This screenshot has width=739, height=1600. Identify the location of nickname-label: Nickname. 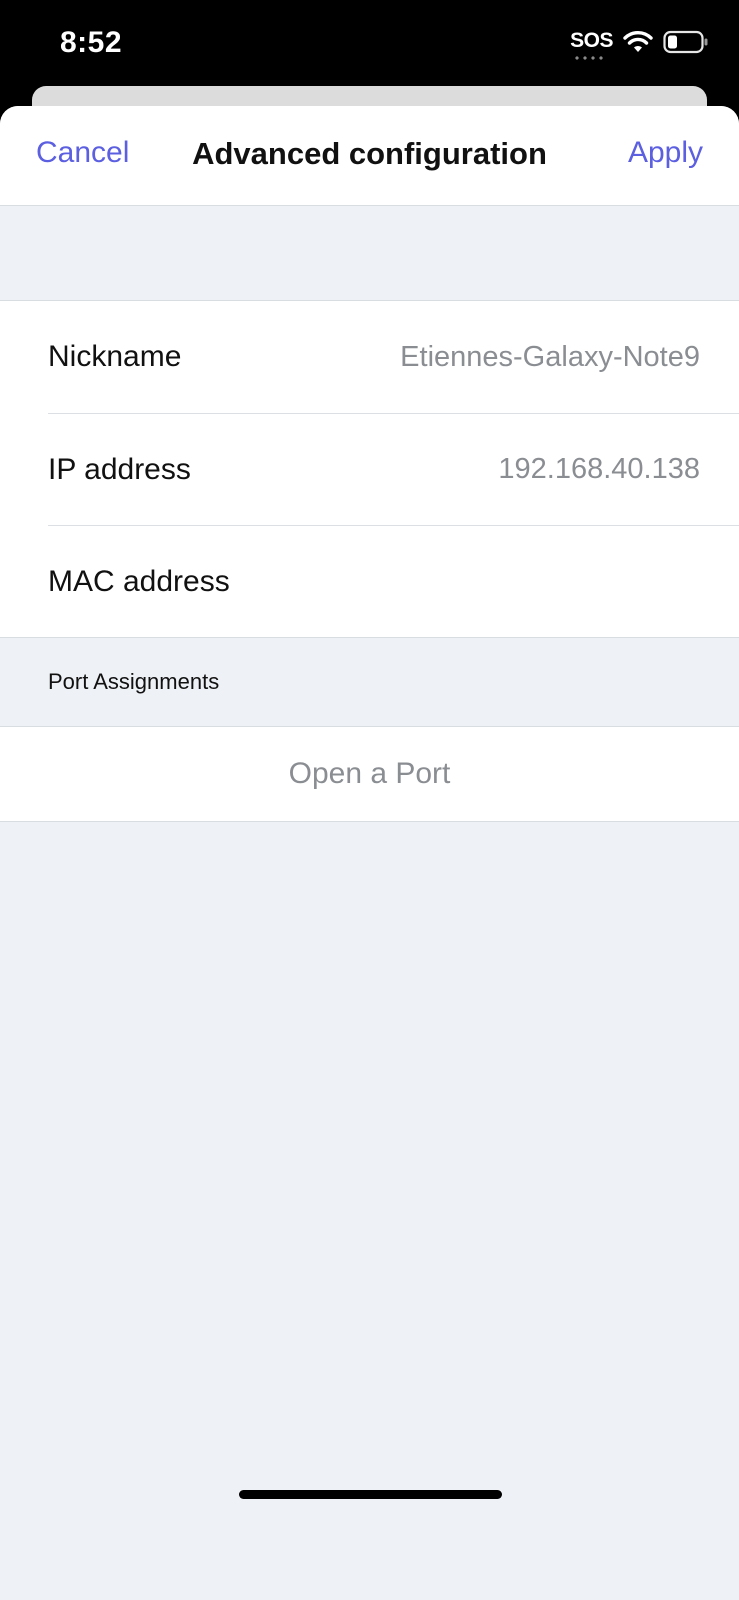
(115, 356).